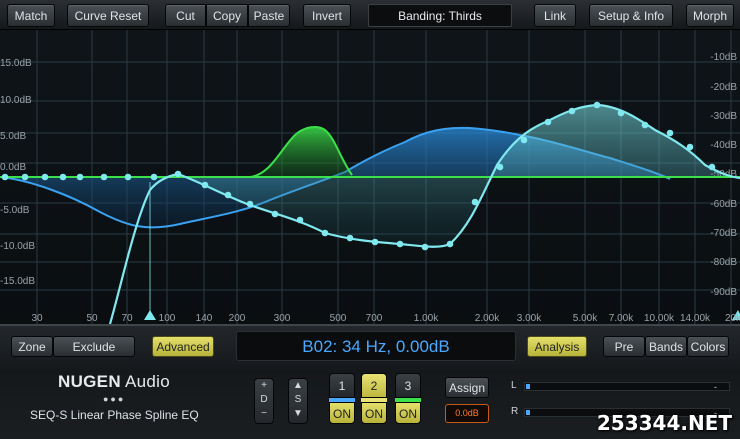 The width and height of the screenshot is (740, 439). What do you see at coordinates (408, 413) in the screenshot?
I see `band-3-on-button: ON` at bounding box center [408, 413].